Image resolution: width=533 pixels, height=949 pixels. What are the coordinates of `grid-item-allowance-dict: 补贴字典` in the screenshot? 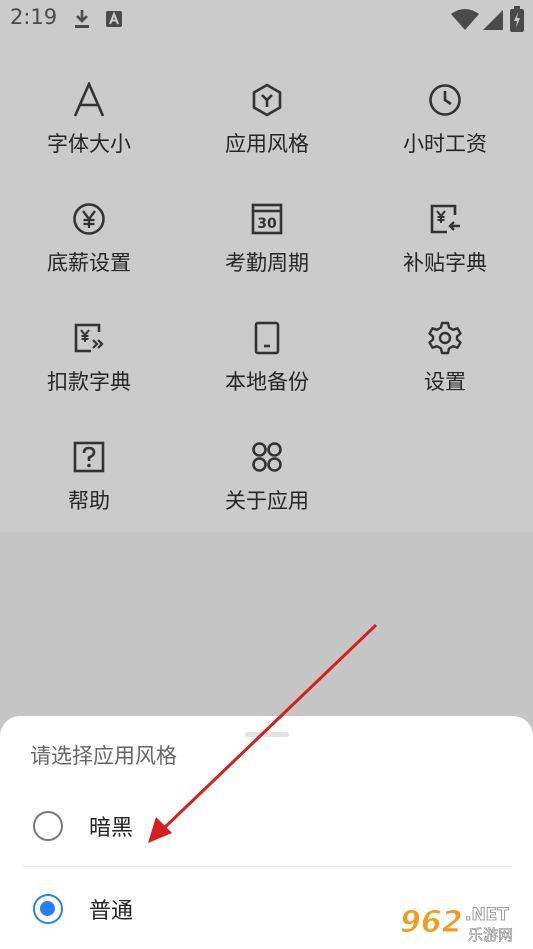 It's located at (444, 218).